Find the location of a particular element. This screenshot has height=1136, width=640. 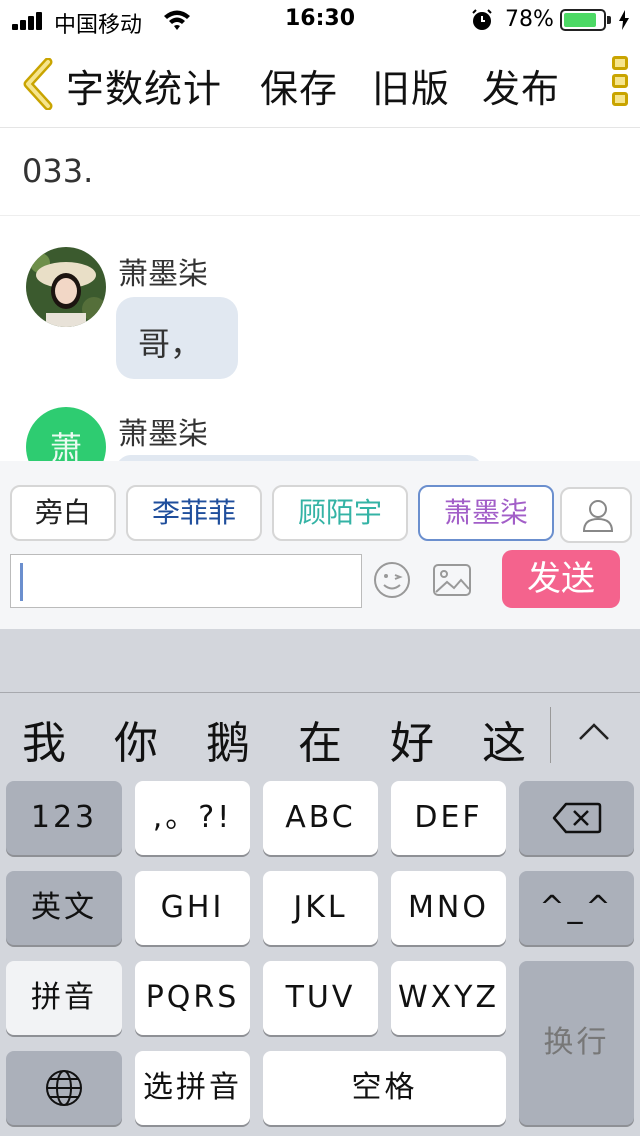

avatar: 萧 is located at coordinates (66, 434).